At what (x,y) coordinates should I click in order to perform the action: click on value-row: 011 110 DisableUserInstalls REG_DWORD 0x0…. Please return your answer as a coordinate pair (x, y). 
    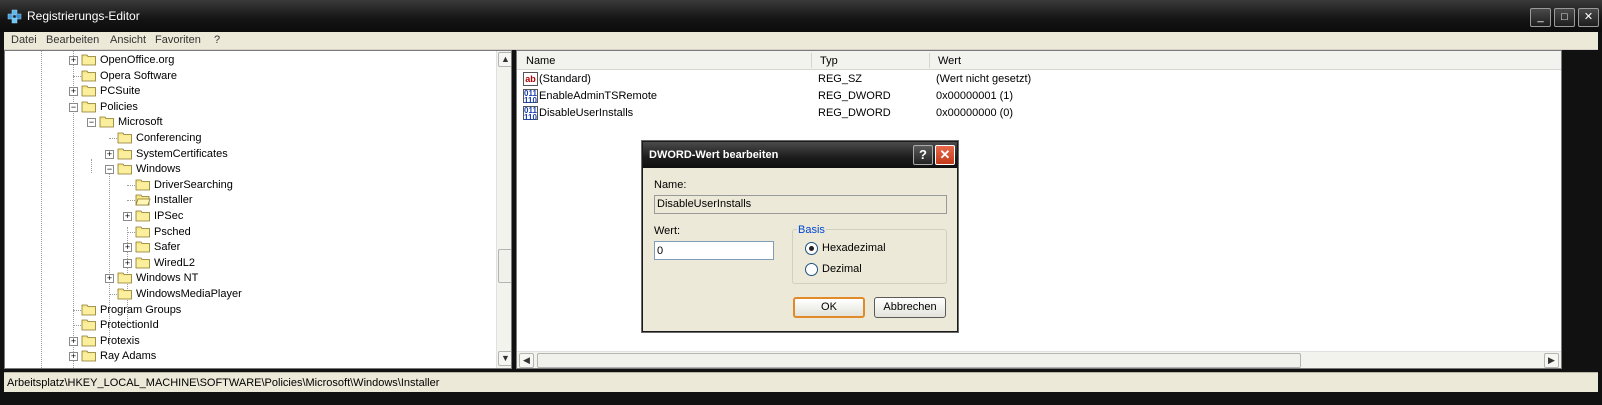
    Looking at the image, I should click on (1039, 113).